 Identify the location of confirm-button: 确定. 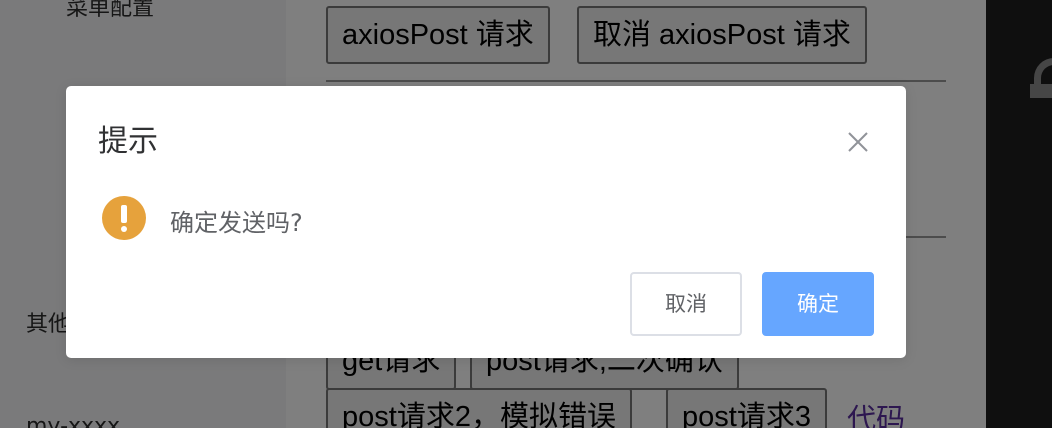
(818, 304).